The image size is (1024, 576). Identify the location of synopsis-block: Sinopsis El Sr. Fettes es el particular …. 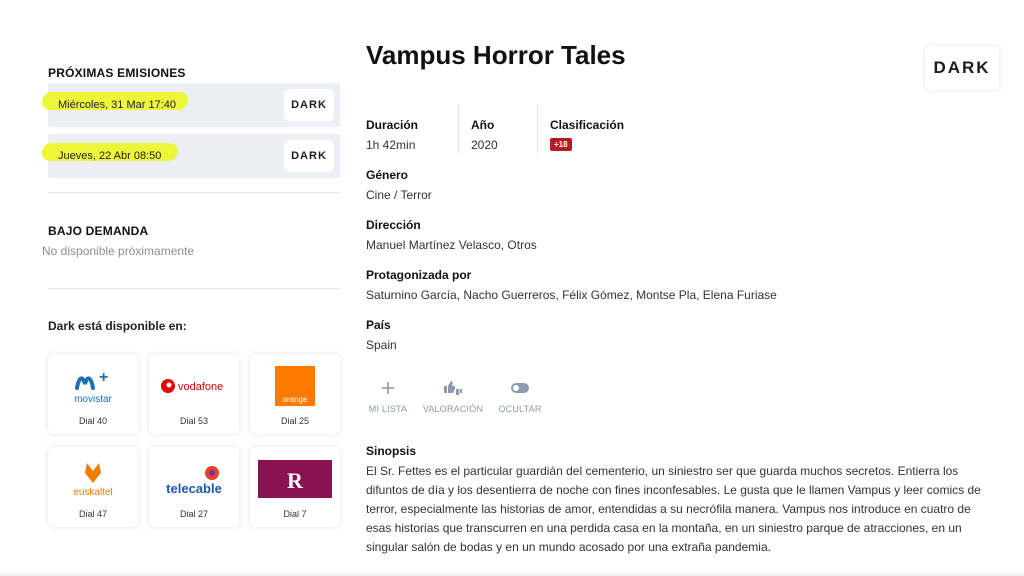
(681, 500).